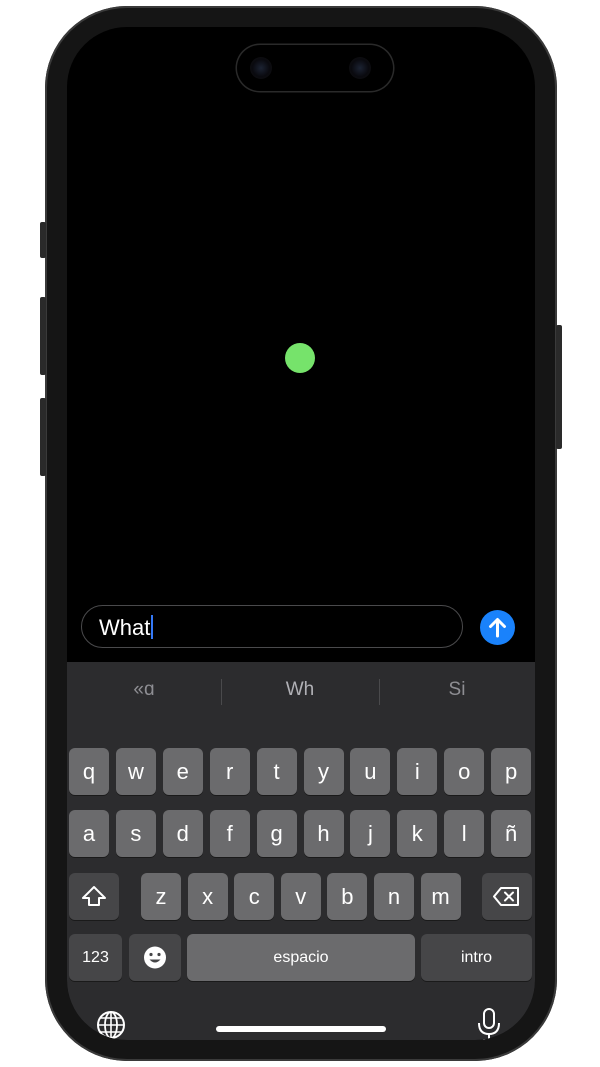 Image resolution: width=600 pixels, height=1067 pixels. I want to click on key-e: e, so click(182, 771).